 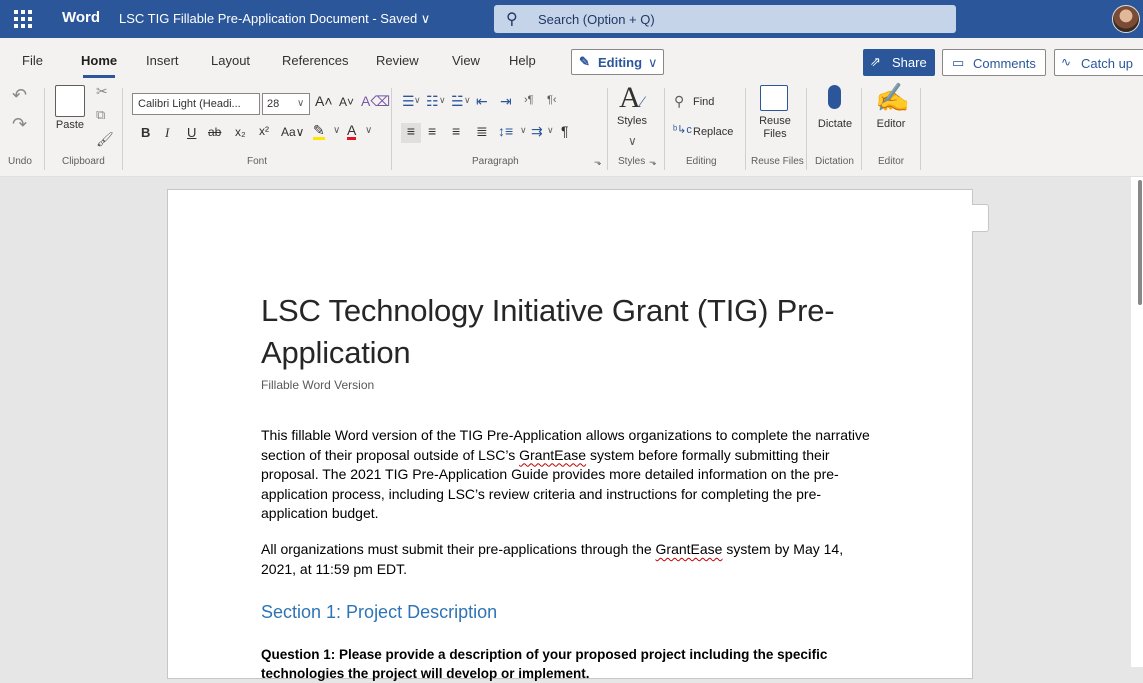 What do you see at coordinates (324, 101) in the screenshot?
I see `grow-font-icon: A˄` at bounding box center [324, 101].